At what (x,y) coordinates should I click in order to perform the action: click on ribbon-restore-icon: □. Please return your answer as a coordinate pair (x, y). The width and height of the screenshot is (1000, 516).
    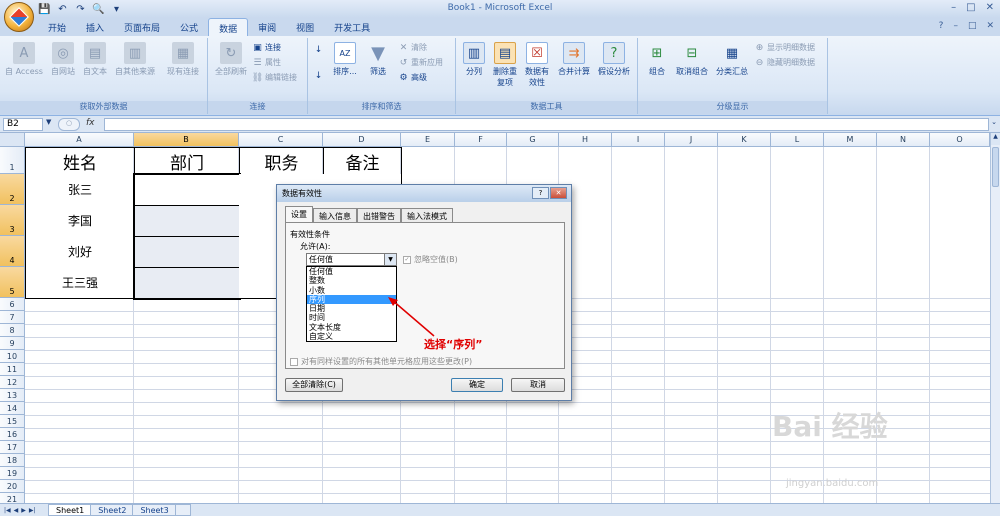
    Looking at the image, I should click on (972, 26).